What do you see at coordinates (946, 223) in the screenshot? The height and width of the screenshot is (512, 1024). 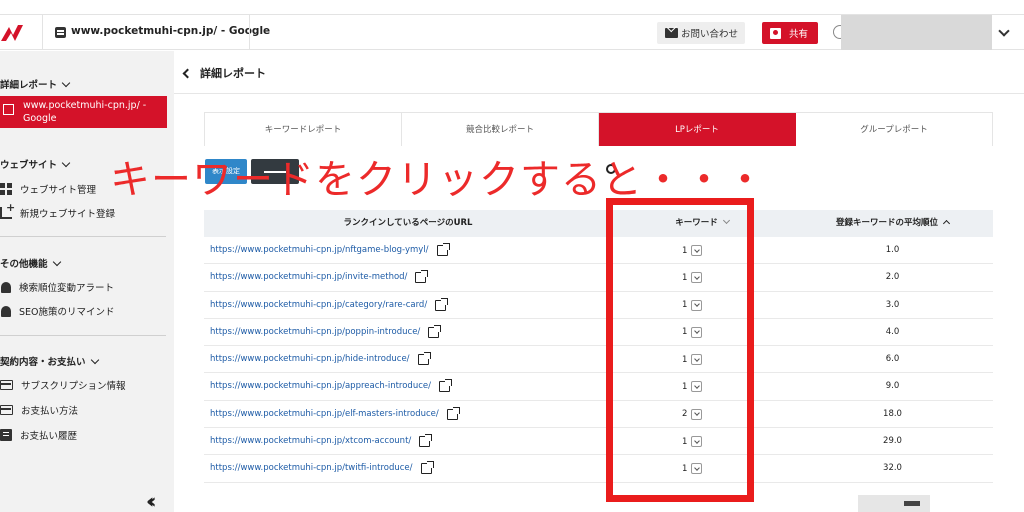 I see `sort-up-icon` at bounding box center [946, 223].